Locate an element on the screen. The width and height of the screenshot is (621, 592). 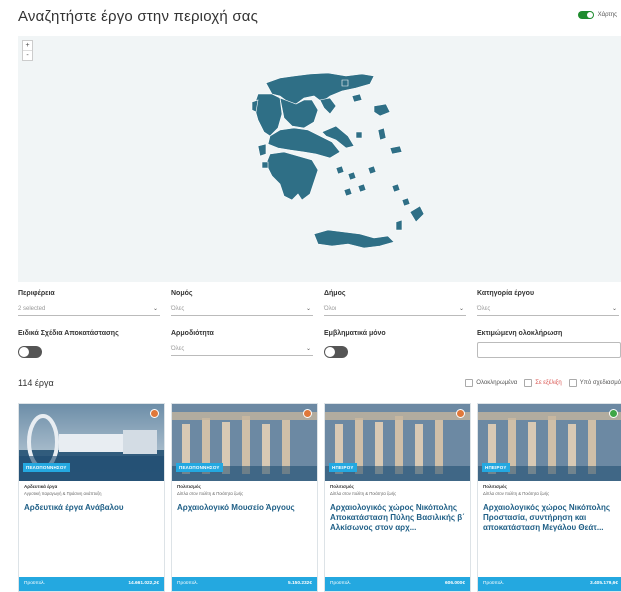
map-island-samos is located at coordinates (396, 150).